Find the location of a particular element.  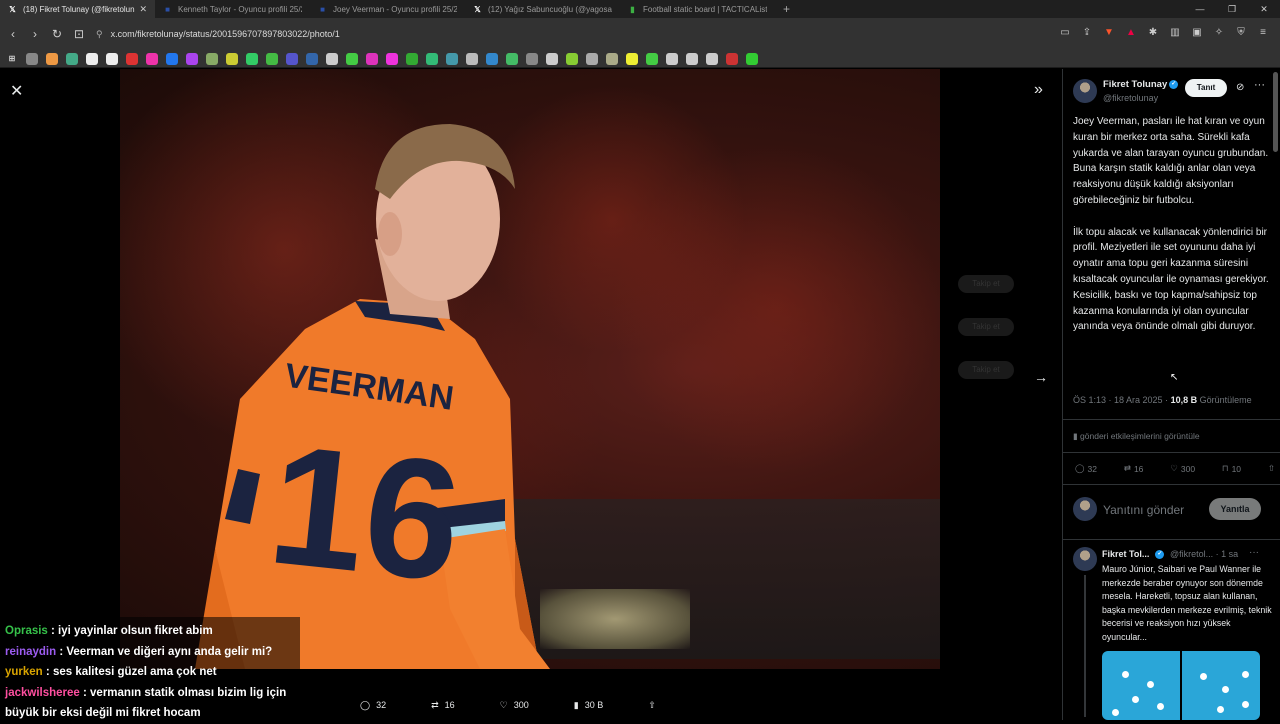

vpn-icon: ⛨ is located at coordinates (1241, 33).